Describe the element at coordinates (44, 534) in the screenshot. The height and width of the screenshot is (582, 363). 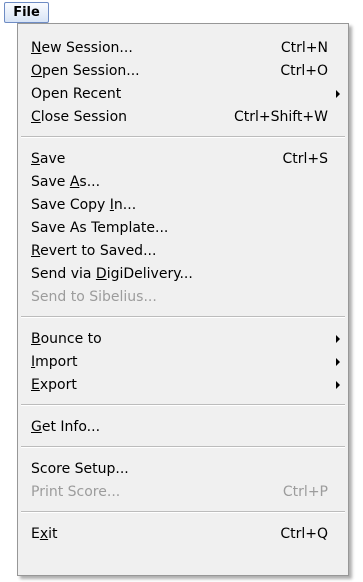
I see `menu-item-label: Exit` at that location.